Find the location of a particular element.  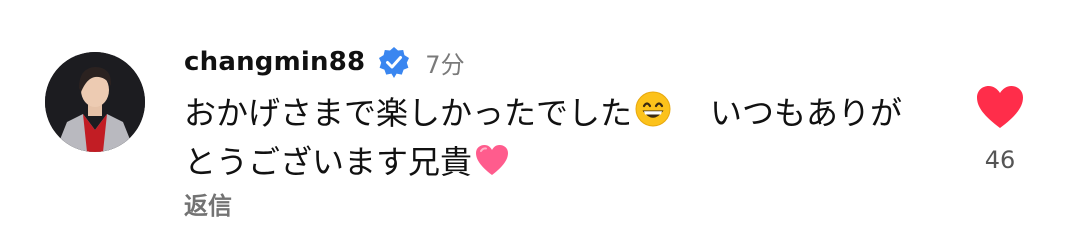

grinning-face-emoji-icon is located at coordinates (653, 115).